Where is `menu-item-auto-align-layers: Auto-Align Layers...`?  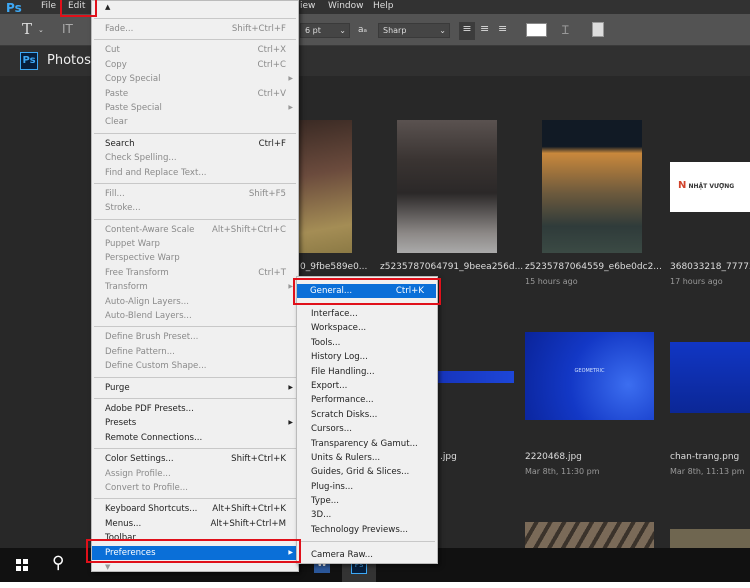
menu-item-auto-align-layers: Auto-Align Layers... is located at coordinates (195, 302).